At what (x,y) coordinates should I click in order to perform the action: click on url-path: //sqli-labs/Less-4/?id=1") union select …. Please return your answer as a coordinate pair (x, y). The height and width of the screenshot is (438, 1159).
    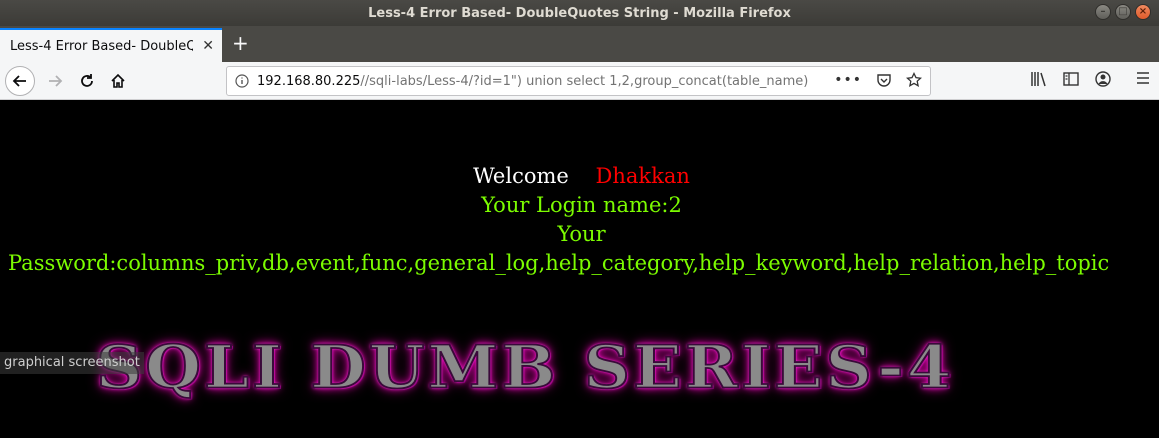
    Looking at the image, I should click on (584, 81).